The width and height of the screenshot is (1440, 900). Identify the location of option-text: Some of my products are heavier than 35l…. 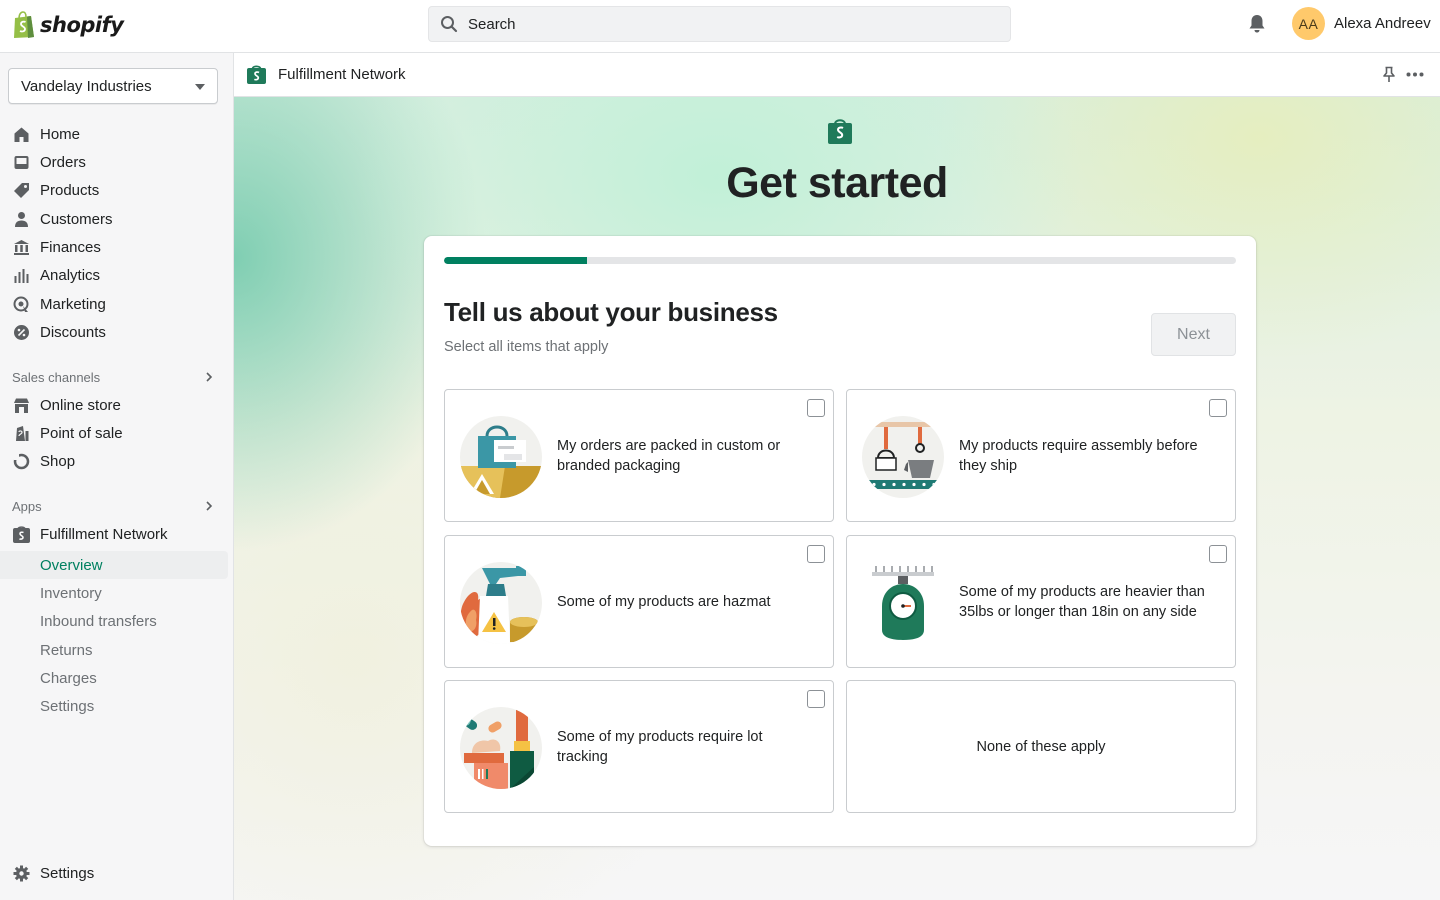
(1082, 601).